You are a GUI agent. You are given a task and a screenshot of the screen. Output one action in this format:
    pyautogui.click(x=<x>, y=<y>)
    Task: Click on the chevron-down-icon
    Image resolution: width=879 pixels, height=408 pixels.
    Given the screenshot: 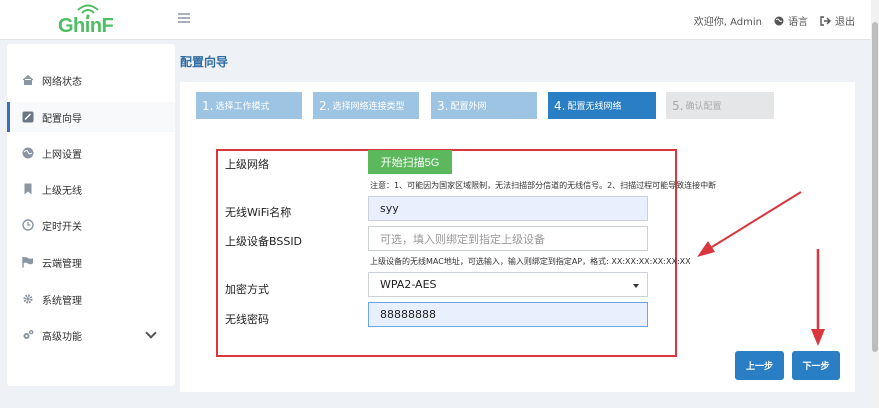 What is the action you would take?
    pyautogui.click(x=151, y=333)
    